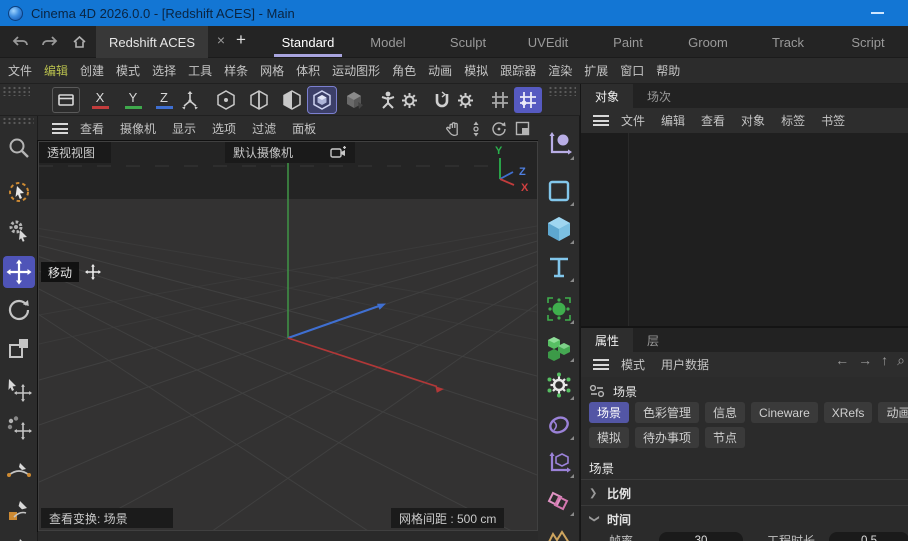  I want to click on landscape-icon, so click(559, 531).